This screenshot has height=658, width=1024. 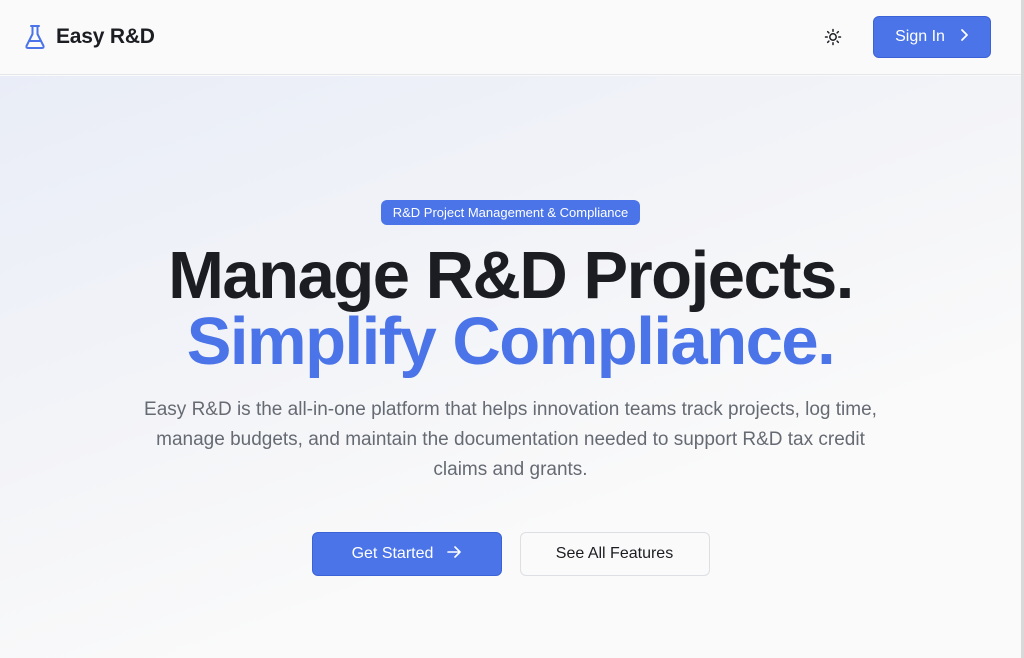 What do you see at coordinates (105, 36) in the screenshot?
I see `brand-name: Easy R&D` at bounding box center [105, 36].